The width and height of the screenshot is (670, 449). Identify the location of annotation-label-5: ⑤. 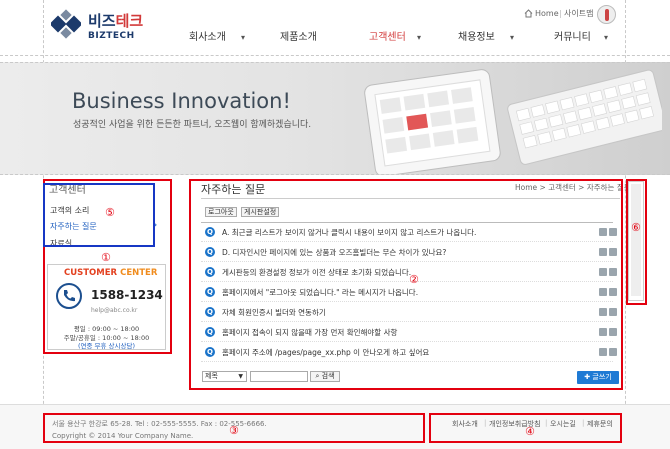
(110, 212).